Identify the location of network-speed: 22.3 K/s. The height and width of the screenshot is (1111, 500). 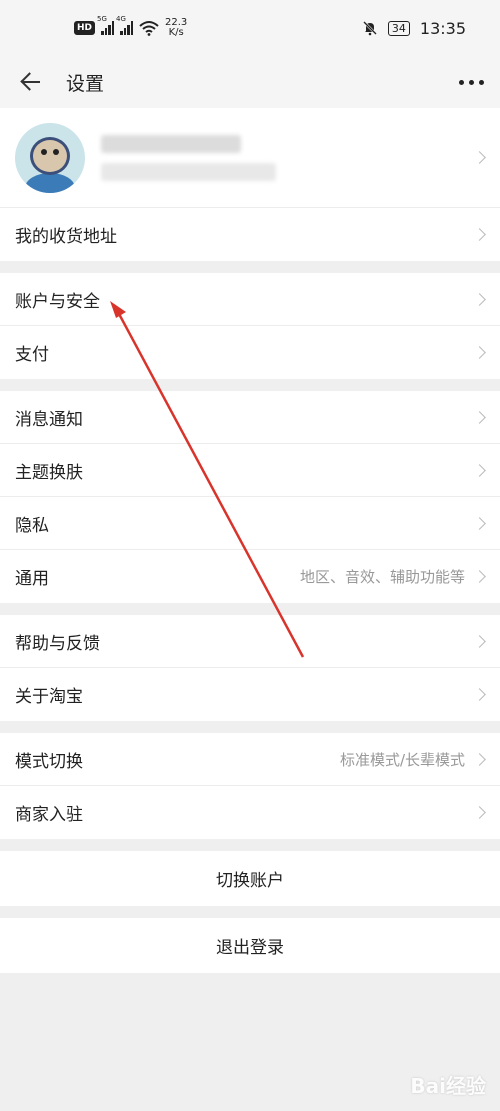
(176, 28).